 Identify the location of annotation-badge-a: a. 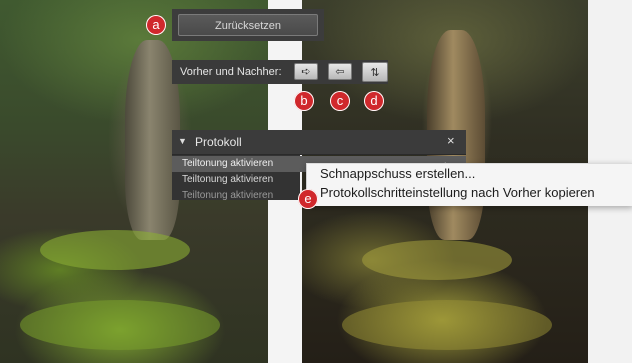
(156, 25).